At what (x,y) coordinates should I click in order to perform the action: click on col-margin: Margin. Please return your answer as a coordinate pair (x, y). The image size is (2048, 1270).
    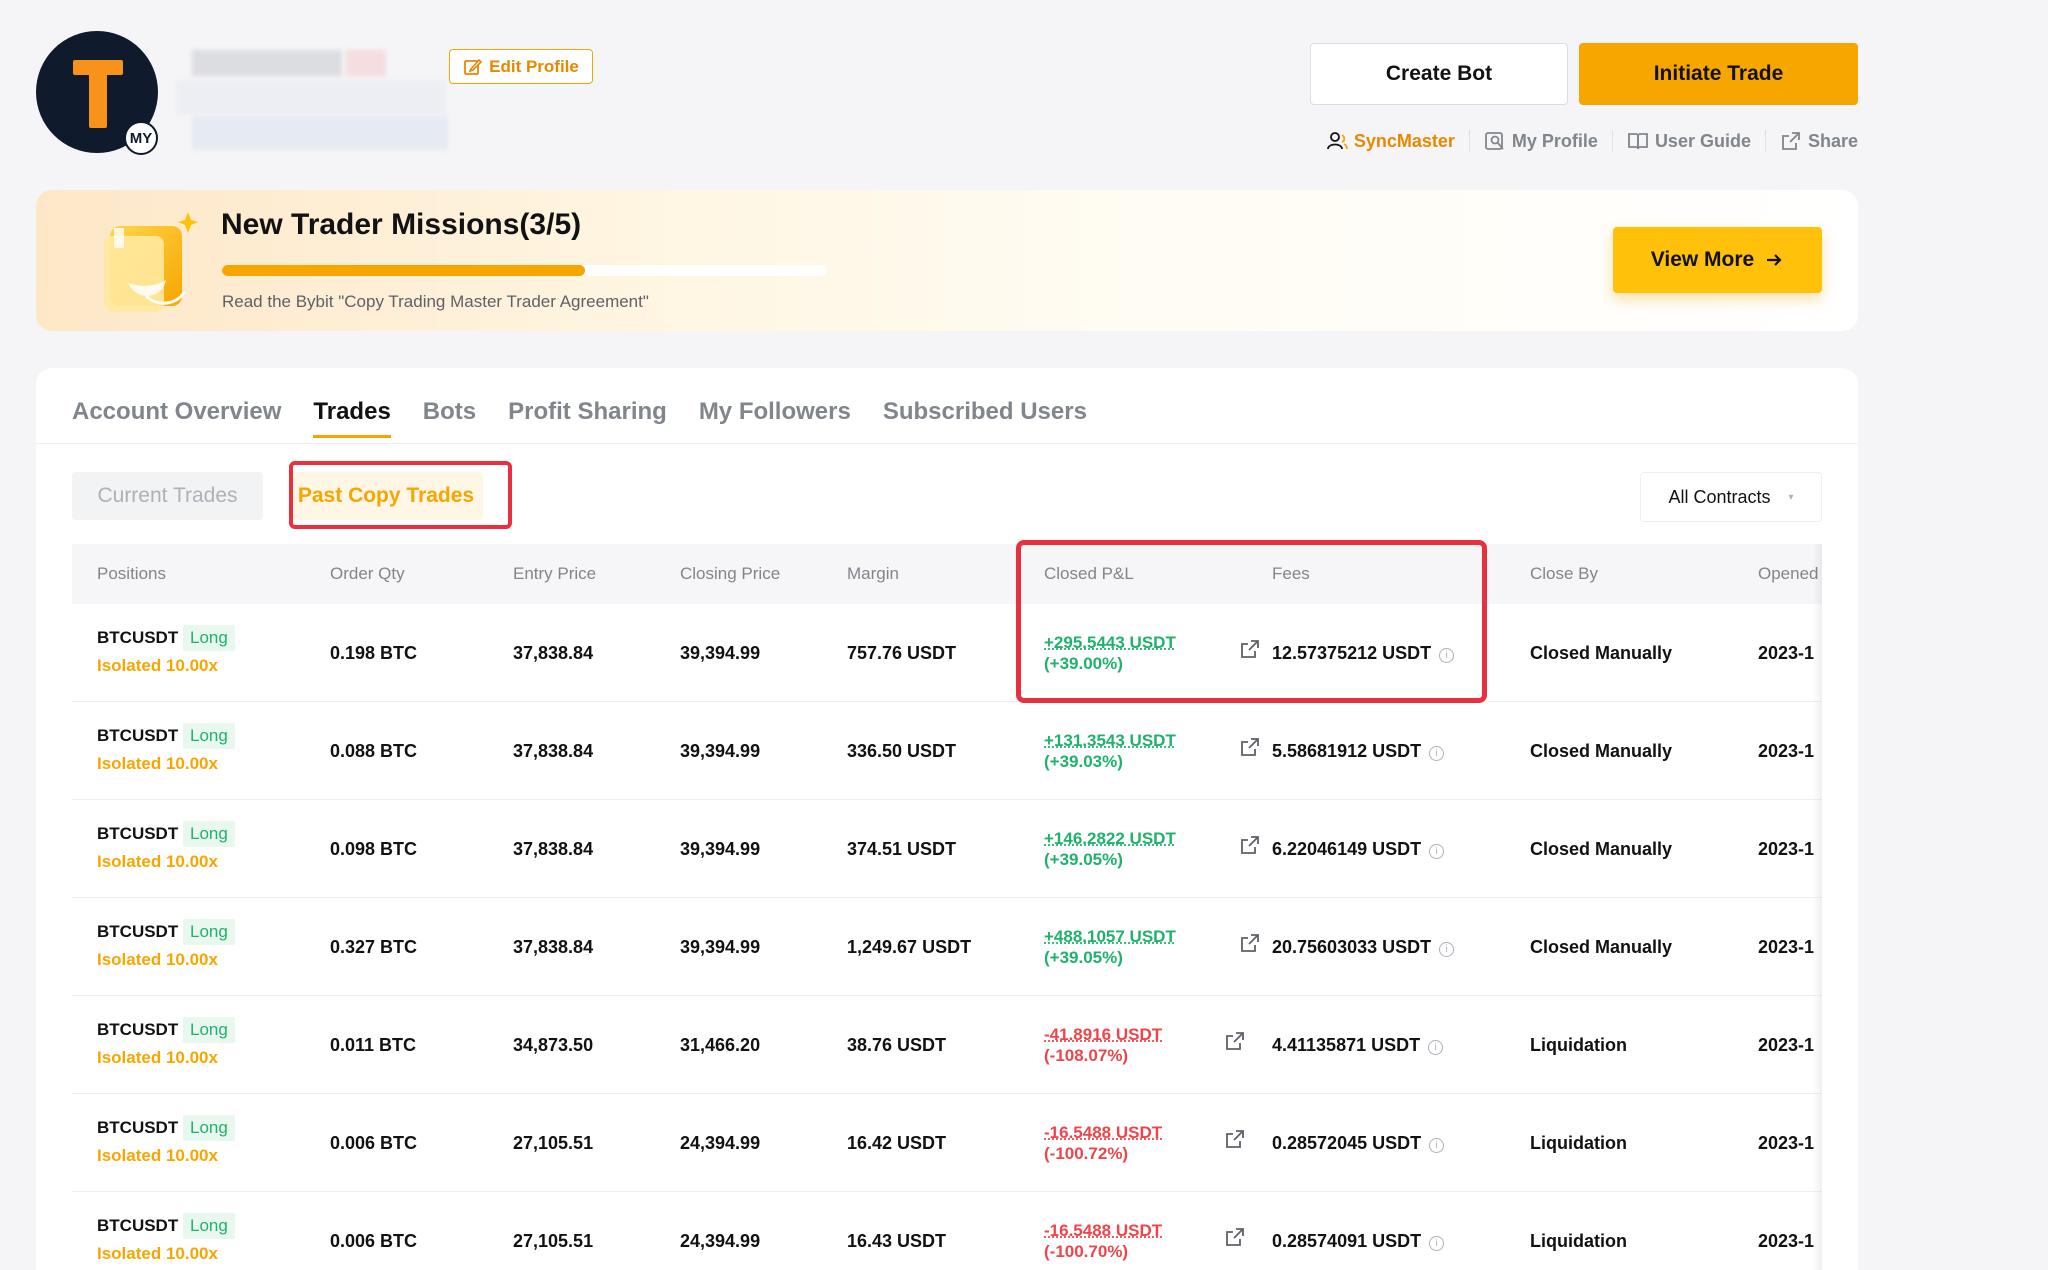
    Looking at the image, I should click on (873, 573).